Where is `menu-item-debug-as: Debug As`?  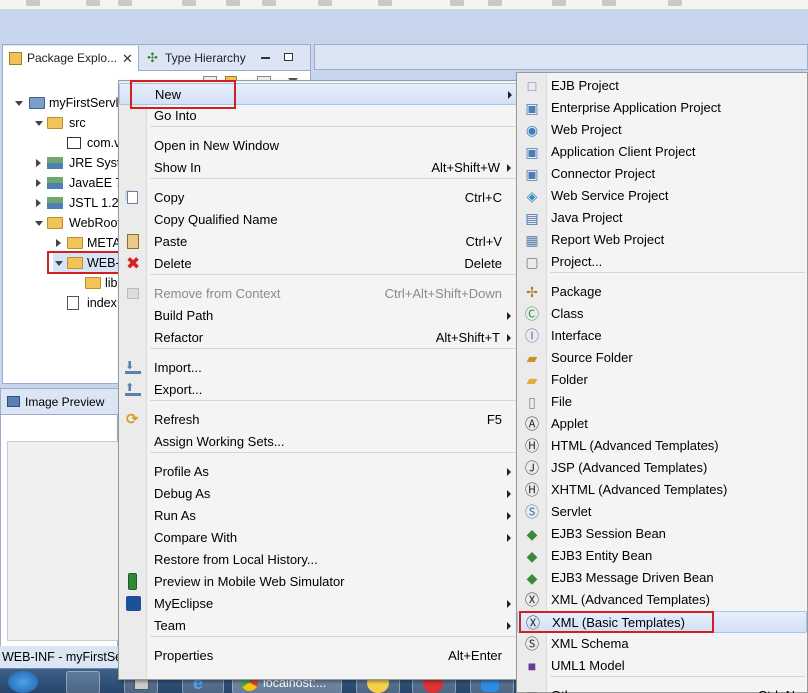 menu-item-debug-as: Debug As is located at coordinates (318, 494).